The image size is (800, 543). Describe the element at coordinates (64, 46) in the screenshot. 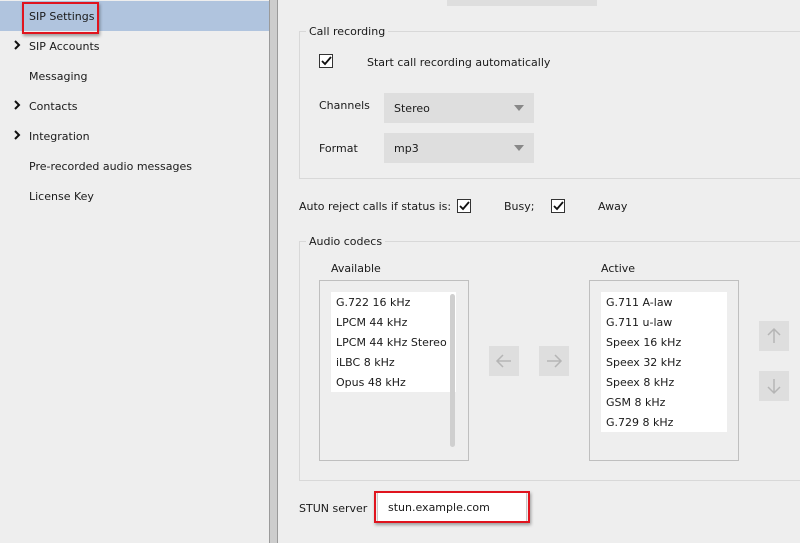

I see `sidebar-item-label: SIP Accounts` at that location.